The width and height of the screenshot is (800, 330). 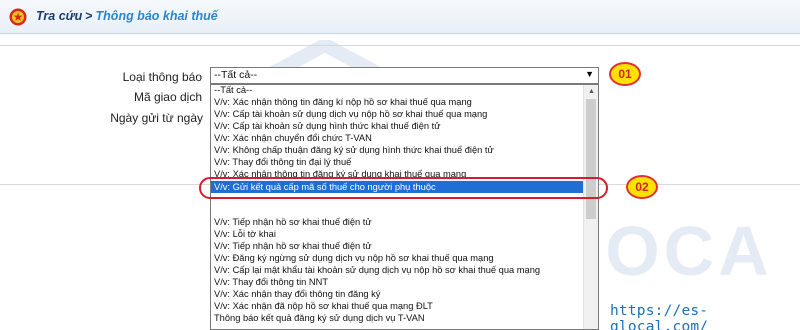 I want to click on dropdown-option: --Tất cả--, so click(x=397, y=90).